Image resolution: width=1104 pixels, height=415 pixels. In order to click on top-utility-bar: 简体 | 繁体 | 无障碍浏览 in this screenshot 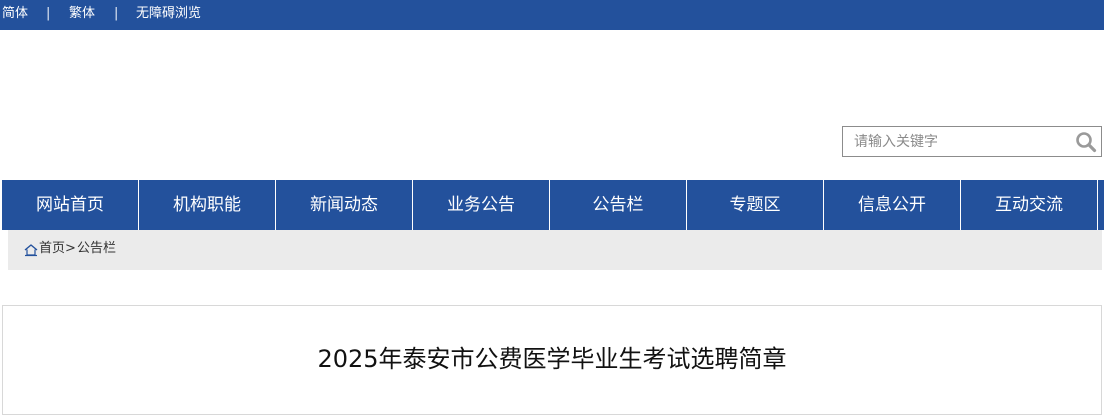, I will do `click(552, 15)`.